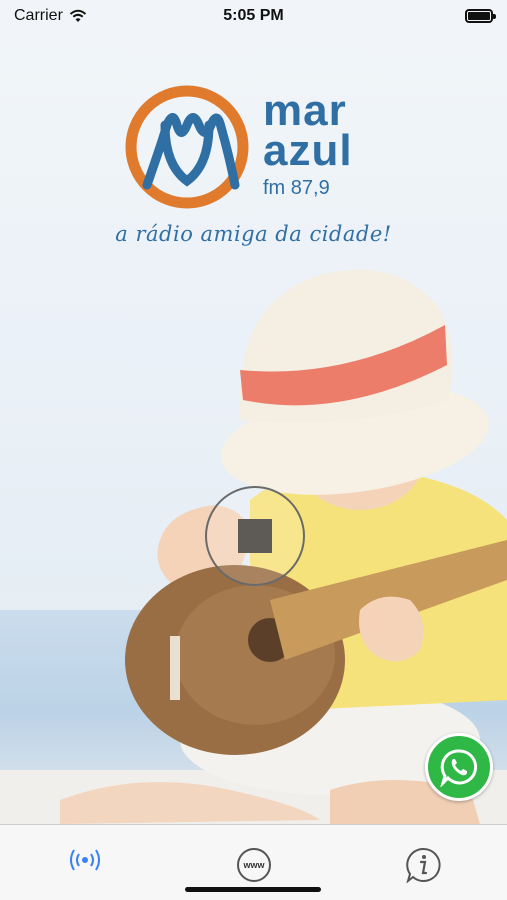 The image size is (507, 900). I want to click on www-icon: www, so click(253, 865).